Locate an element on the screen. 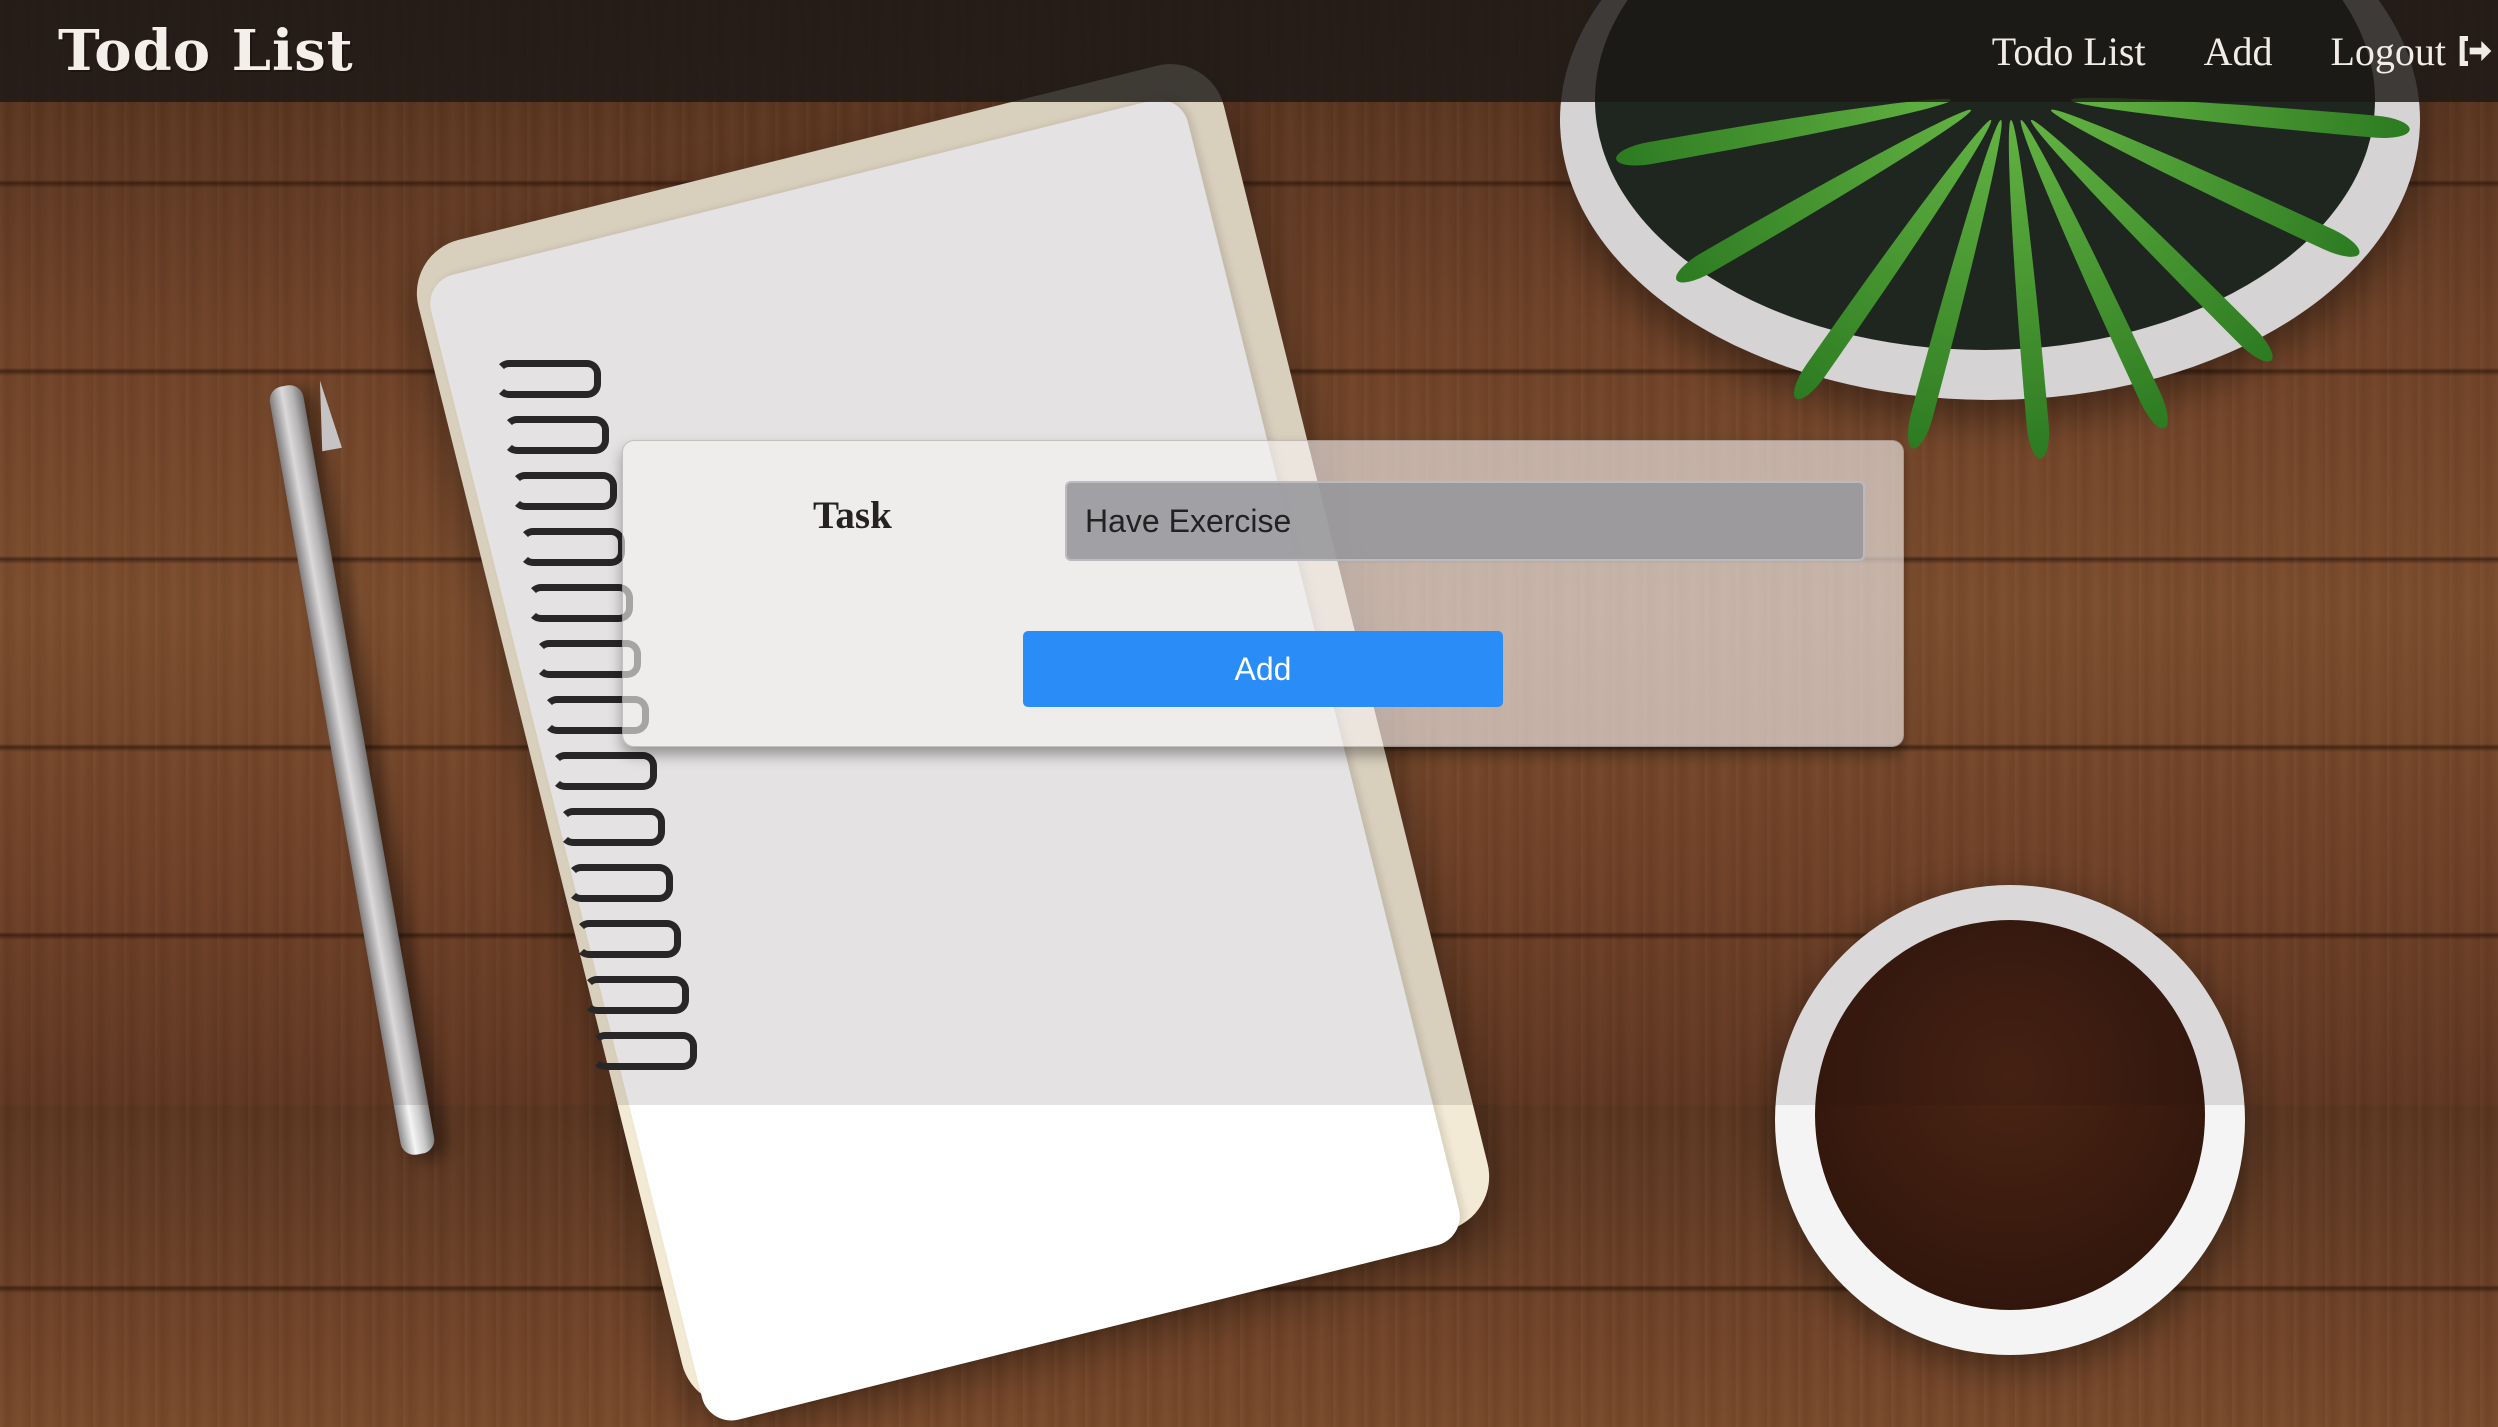 Image resolution: width=2498 pixels, height=1427 pixels. task-label: Task is located at coordinates (852, 515).